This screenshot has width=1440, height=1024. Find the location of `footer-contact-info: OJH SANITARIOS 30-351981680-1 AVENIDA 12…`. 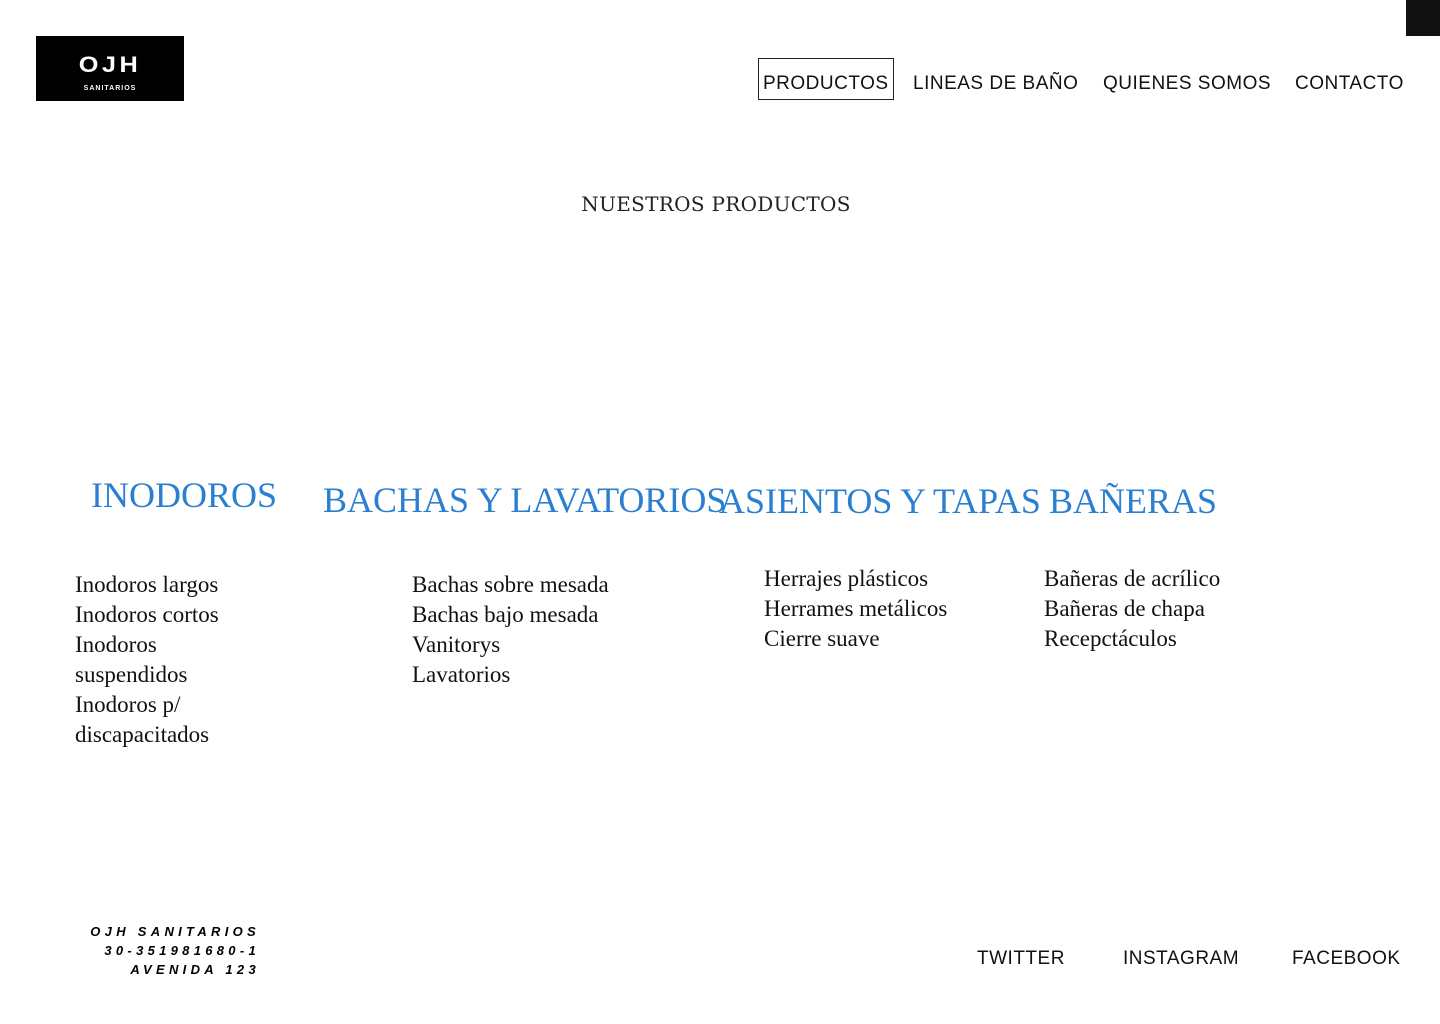

footer-contact-info: OJH SANITARIOS 30-351981680-1 AVENIDA 12… is located at coordinates (174, 950).